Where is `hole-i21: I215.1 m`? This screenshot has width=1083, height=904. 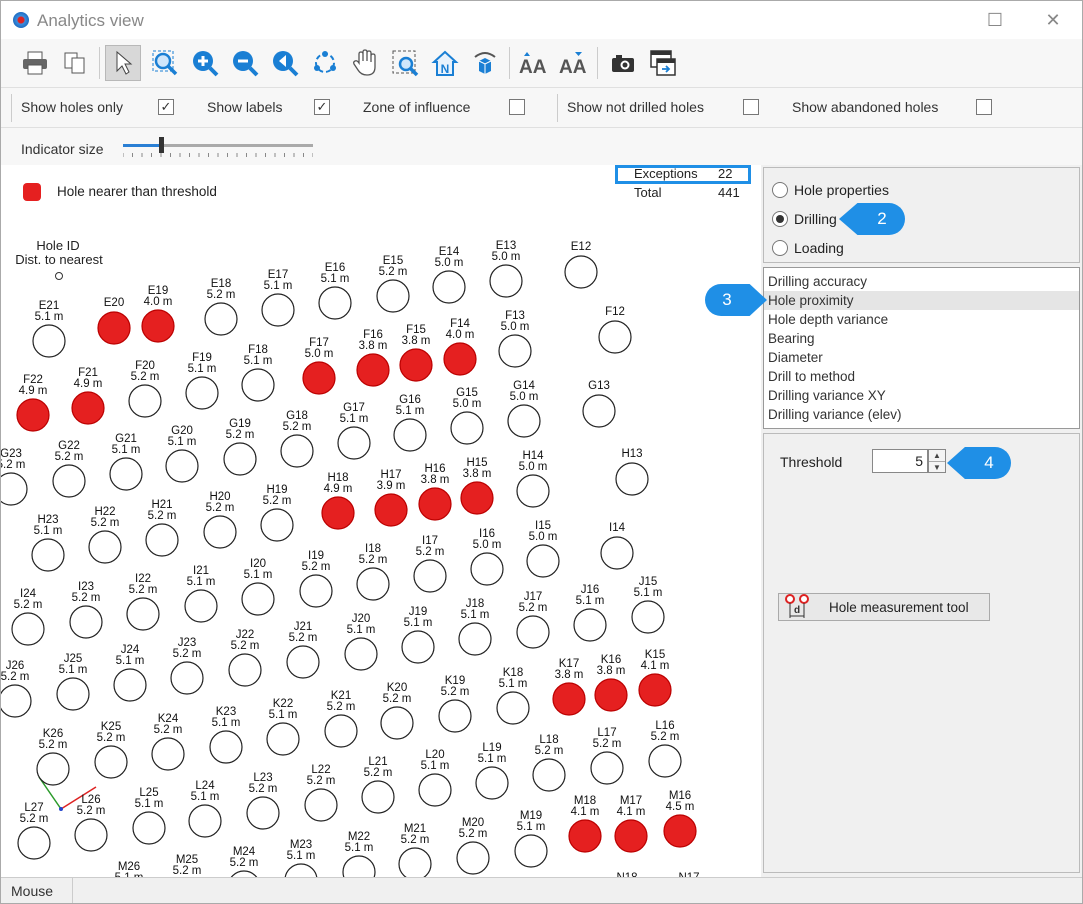 hole-i21: I215.1 m is located at coordinates (201, 594).